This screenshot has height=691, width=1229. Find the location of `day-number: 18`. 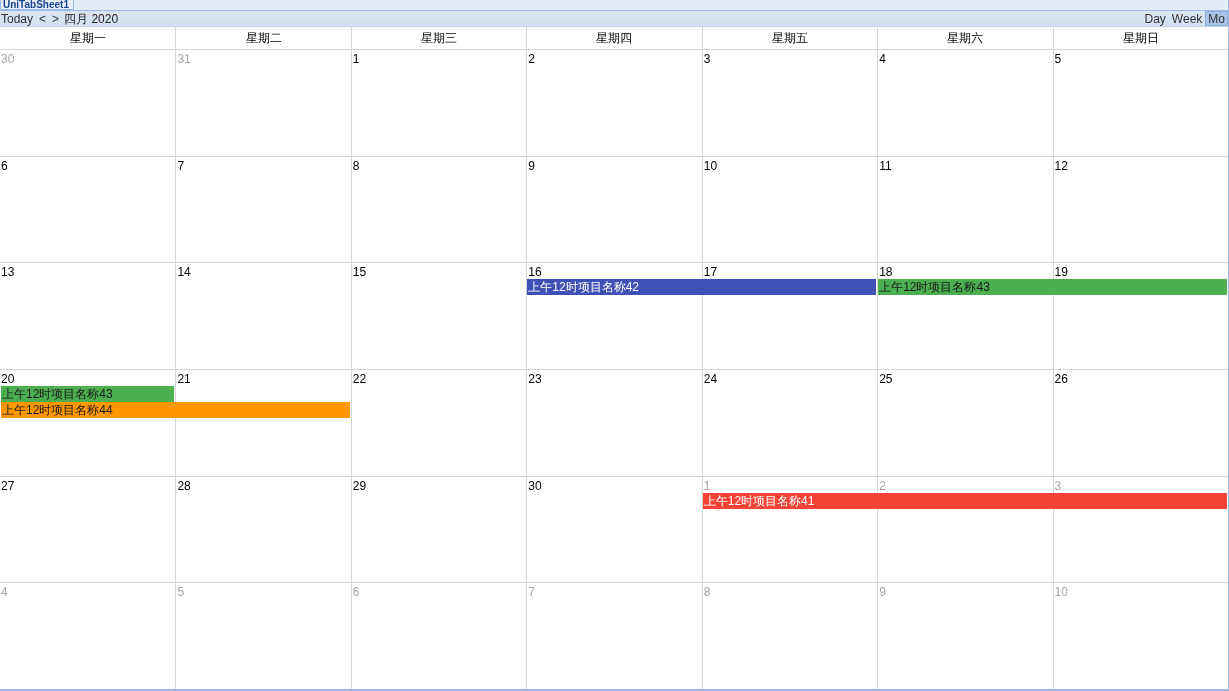

day-number: 18 is located at coordinates (885, 272).